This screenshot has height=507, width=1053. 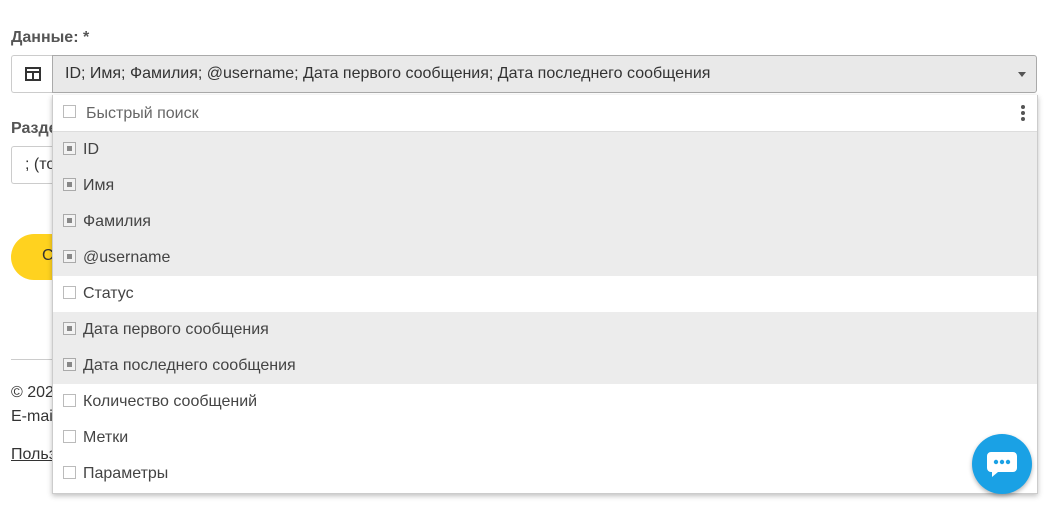 I want to click on option-item: Дата первого сообщения, so click(x=545, y=330).